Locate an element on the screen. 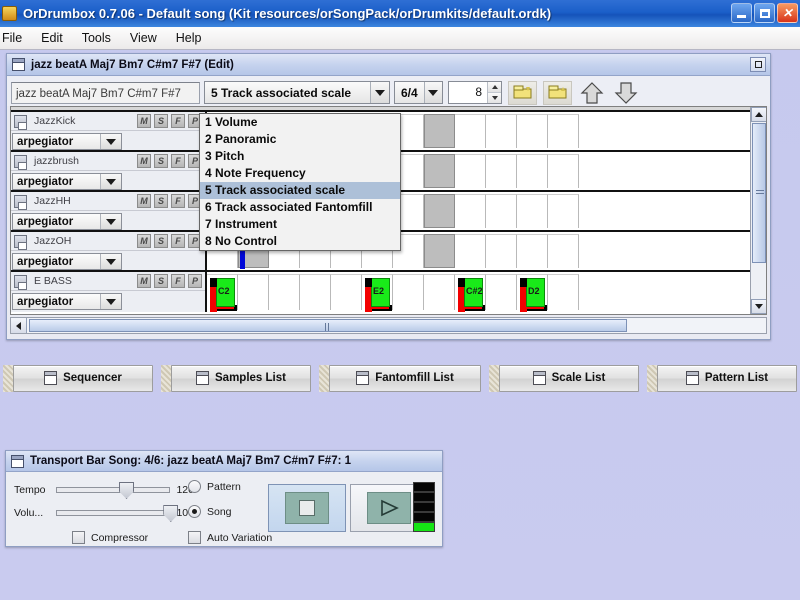 The width and height of the screenshot is (800, 600). grid-horizontal-scrollbar is located at coordinates (388, 325).